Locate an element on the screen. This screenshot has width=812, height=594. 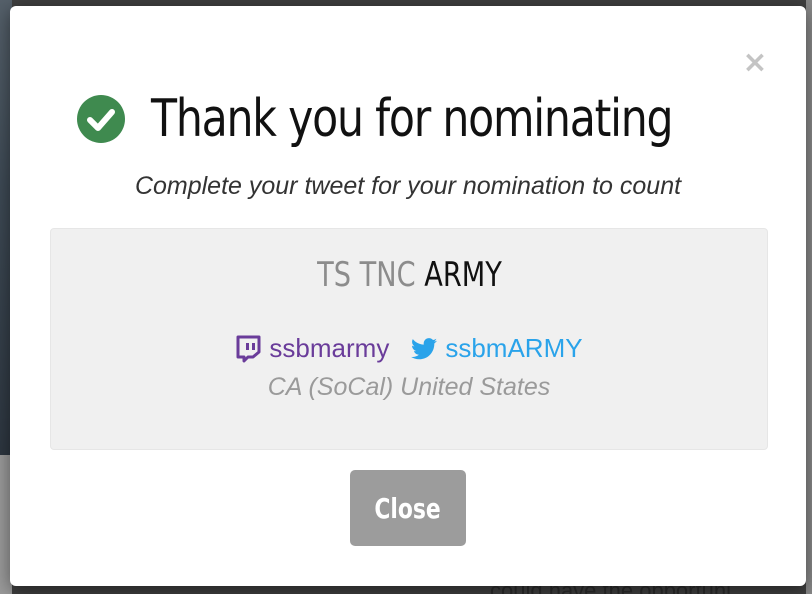
team-prefix: TS TNC is located at coordinates (366, 275).